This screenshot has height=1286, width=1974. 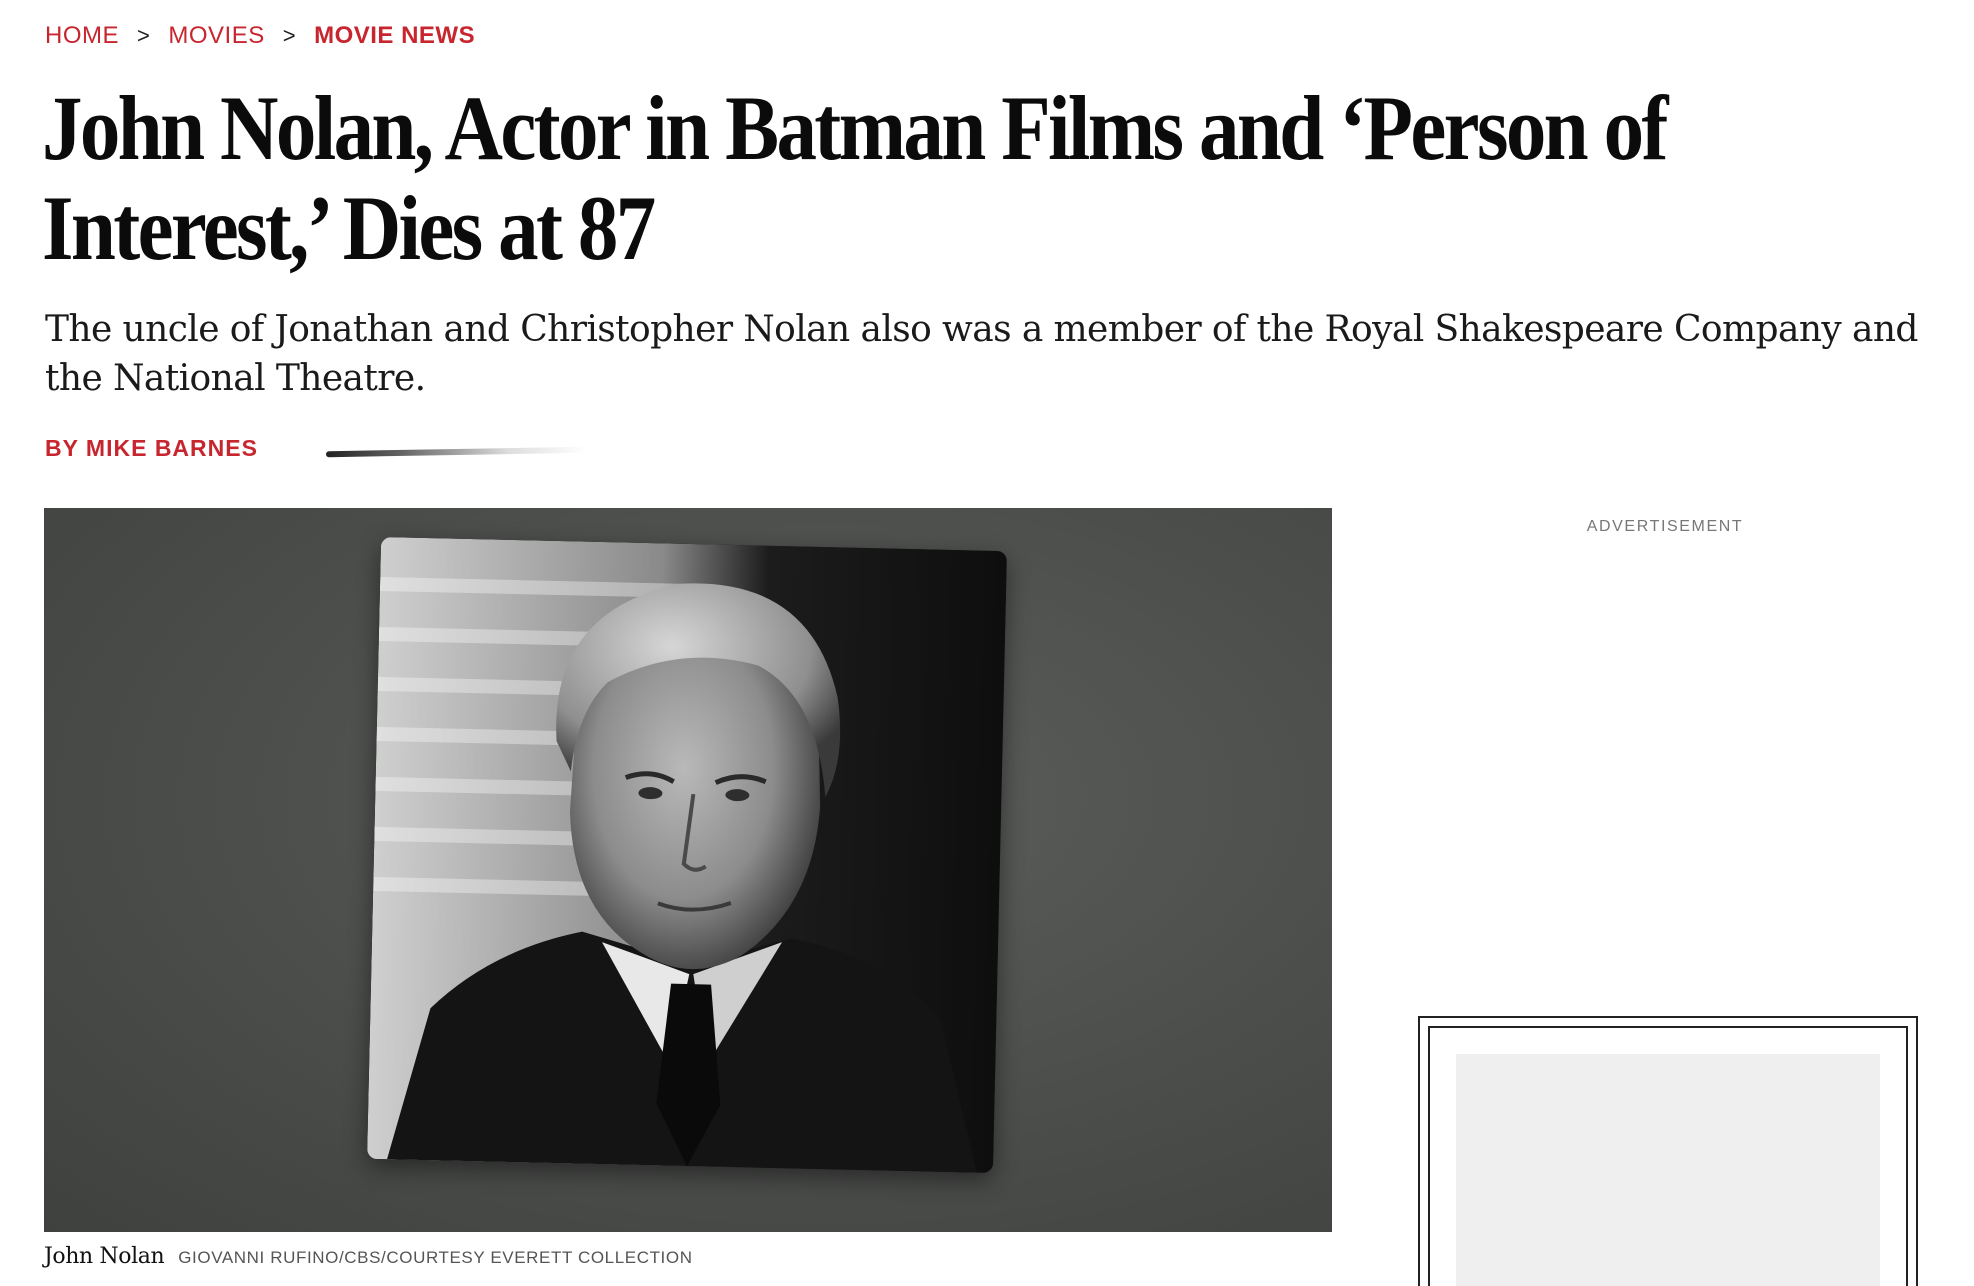 What do you see at coordinates (216, 36) in the screenshot?
I see `breadcrumb-movies-link: MOVIES` at bounding box center [216, 36].